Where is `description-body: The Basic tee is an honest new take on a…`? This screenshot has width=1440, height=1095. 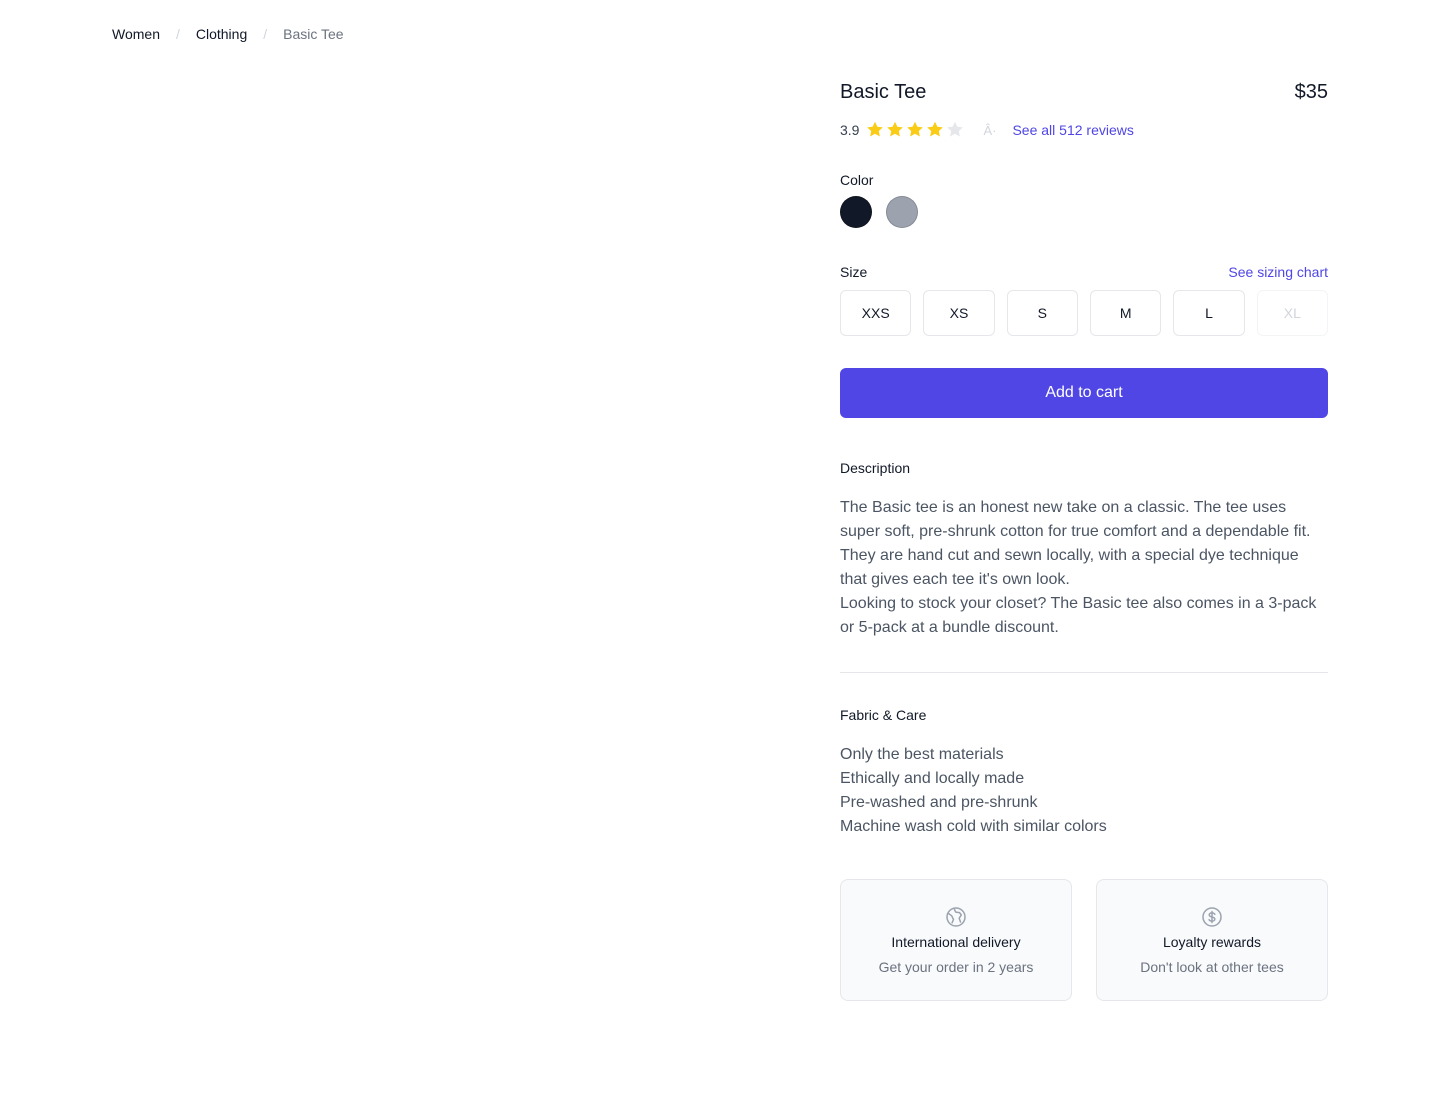 description-body: The Basic tee is an honest new take on a… is located at coordinates (1084, 568).